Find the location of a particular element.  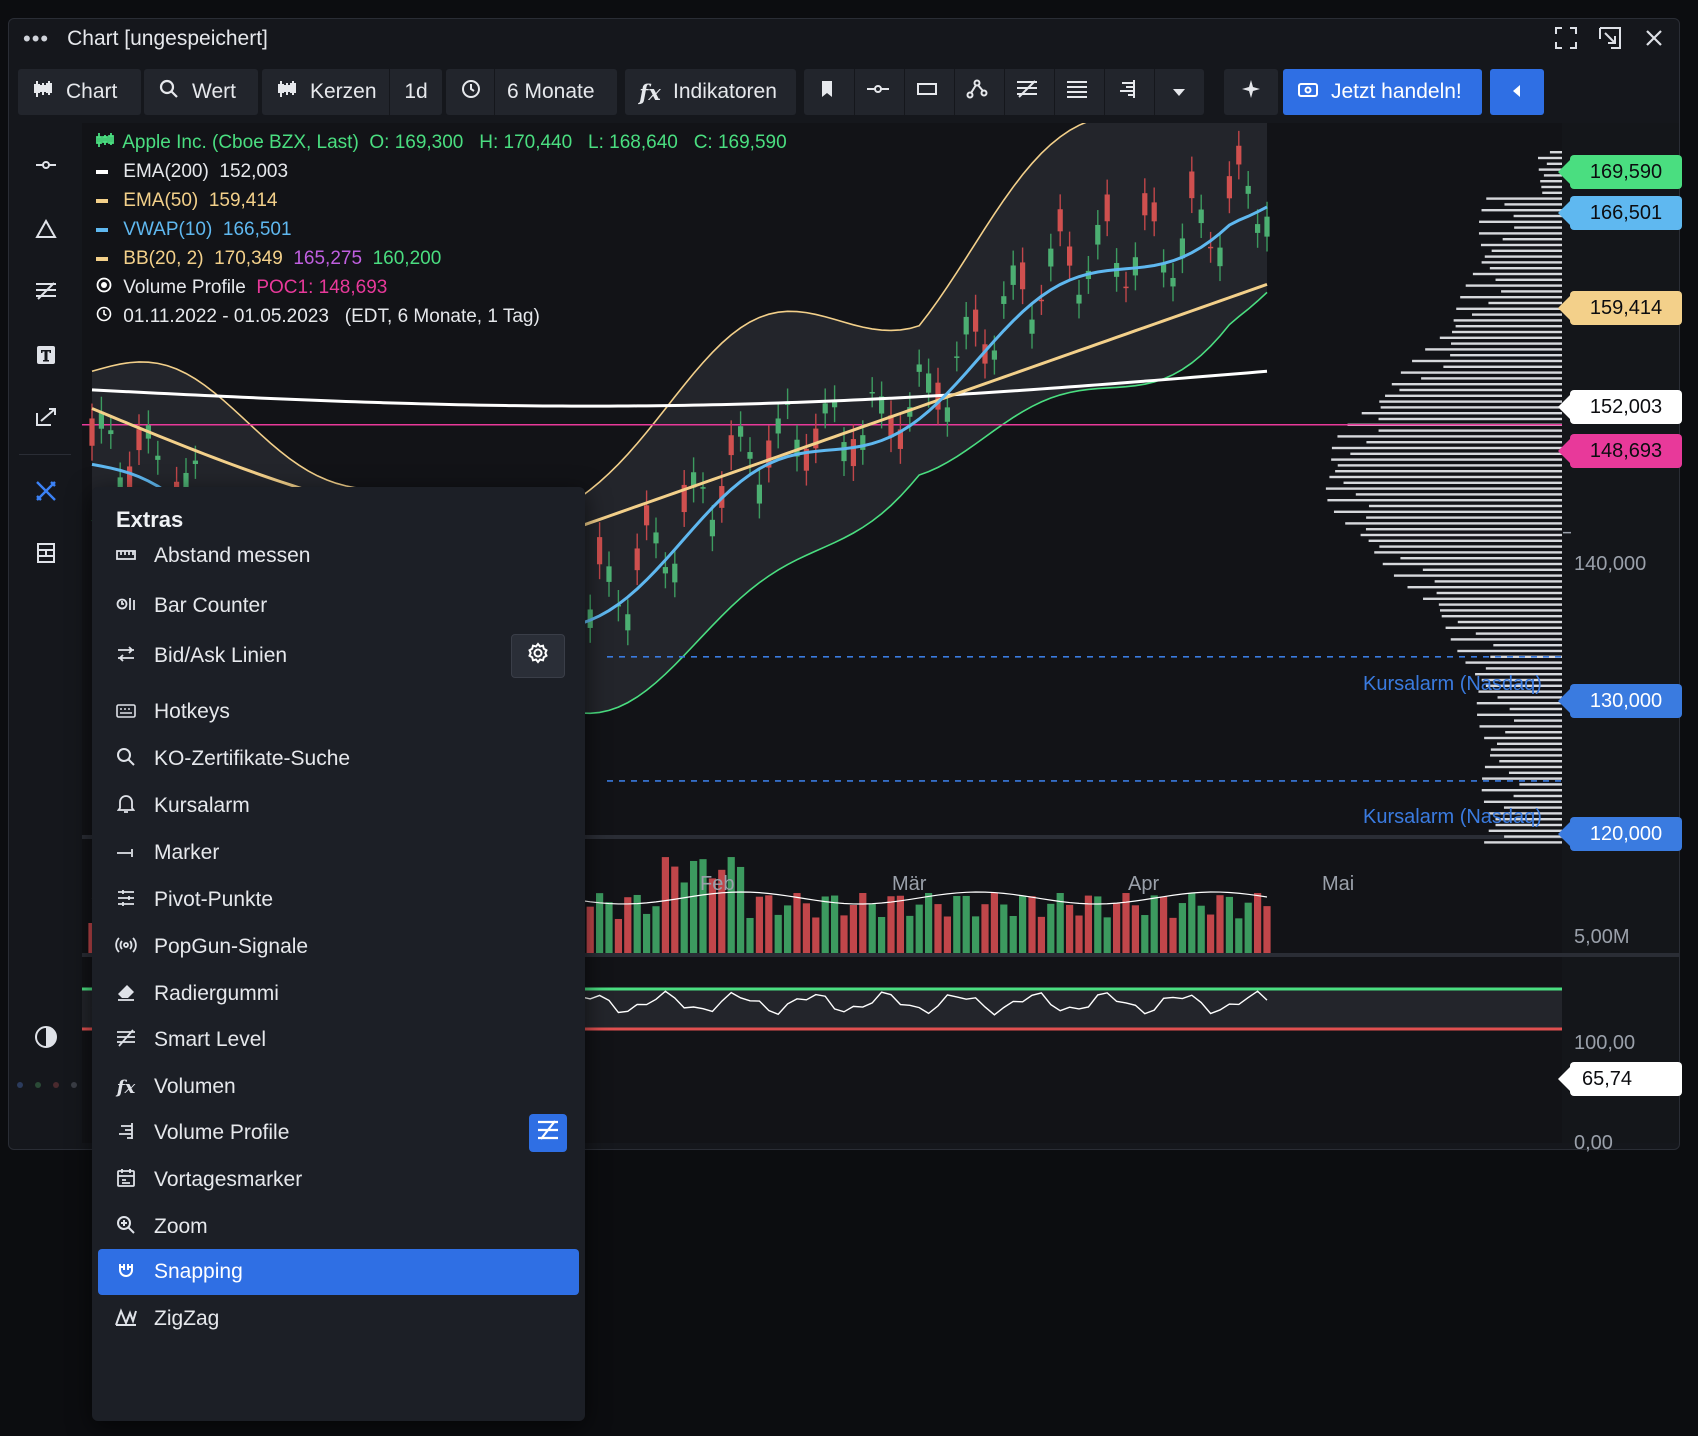

legend-ema50-row: EMA(50) 159,414 is located at coordinates (189, 200).